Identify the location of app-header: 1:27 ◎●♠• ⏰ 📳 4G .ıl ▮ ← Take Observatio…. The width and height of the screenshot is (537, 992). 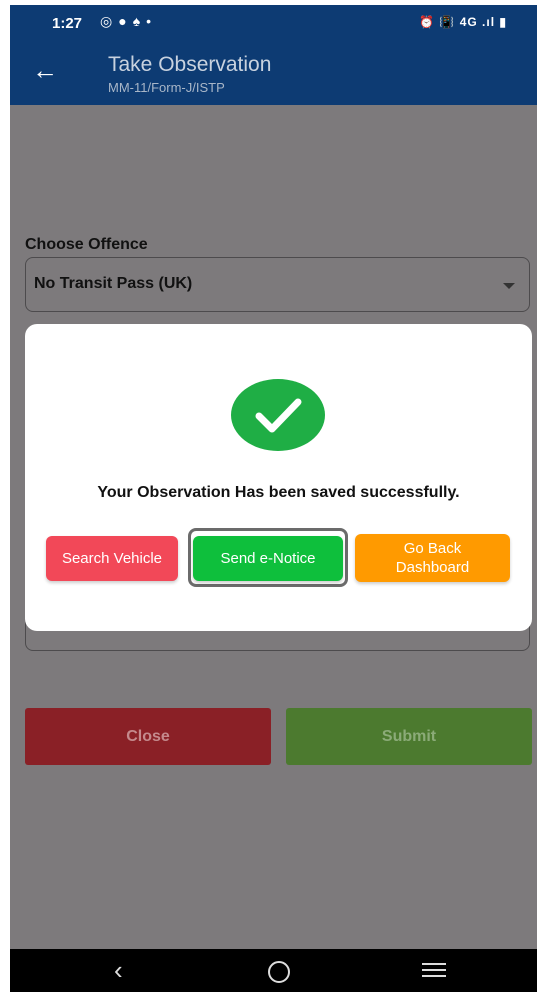
(273, 55).